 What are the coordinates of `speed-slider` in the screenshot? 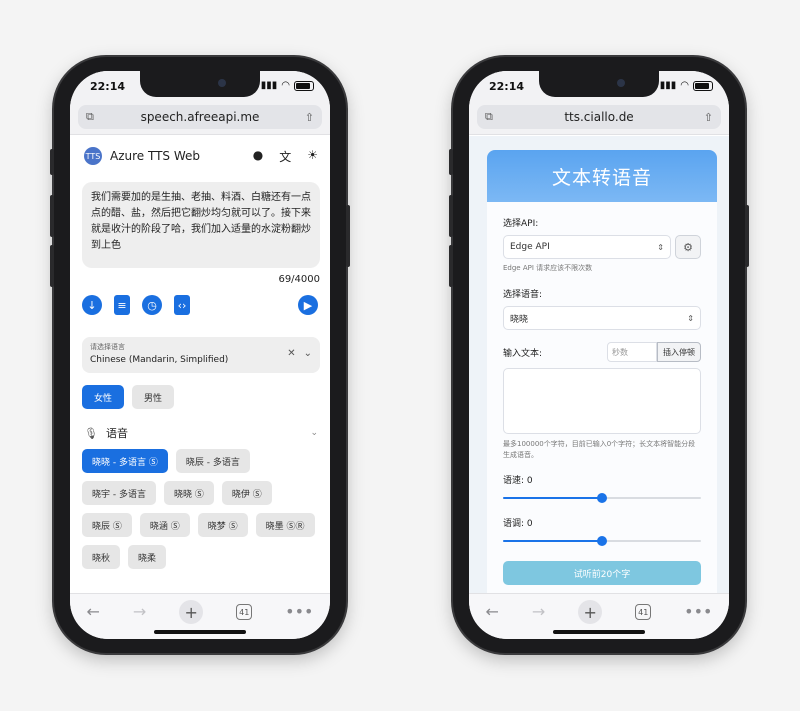 It's located at (602, 498).